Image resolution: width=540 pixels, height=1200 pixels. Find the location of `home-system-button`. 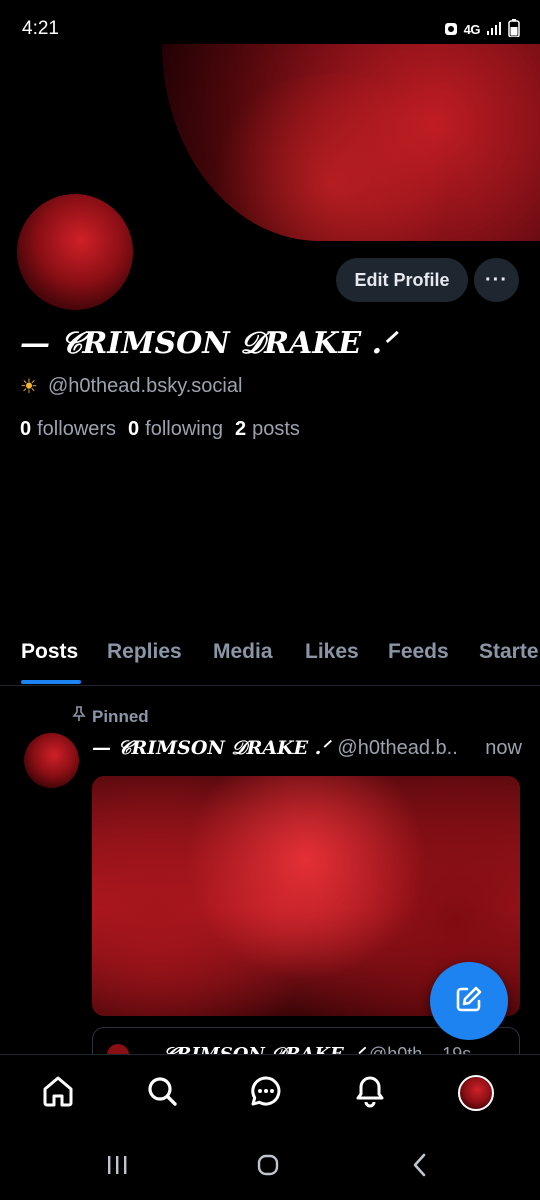

home-system-button is located at coordinates (268, 1167).